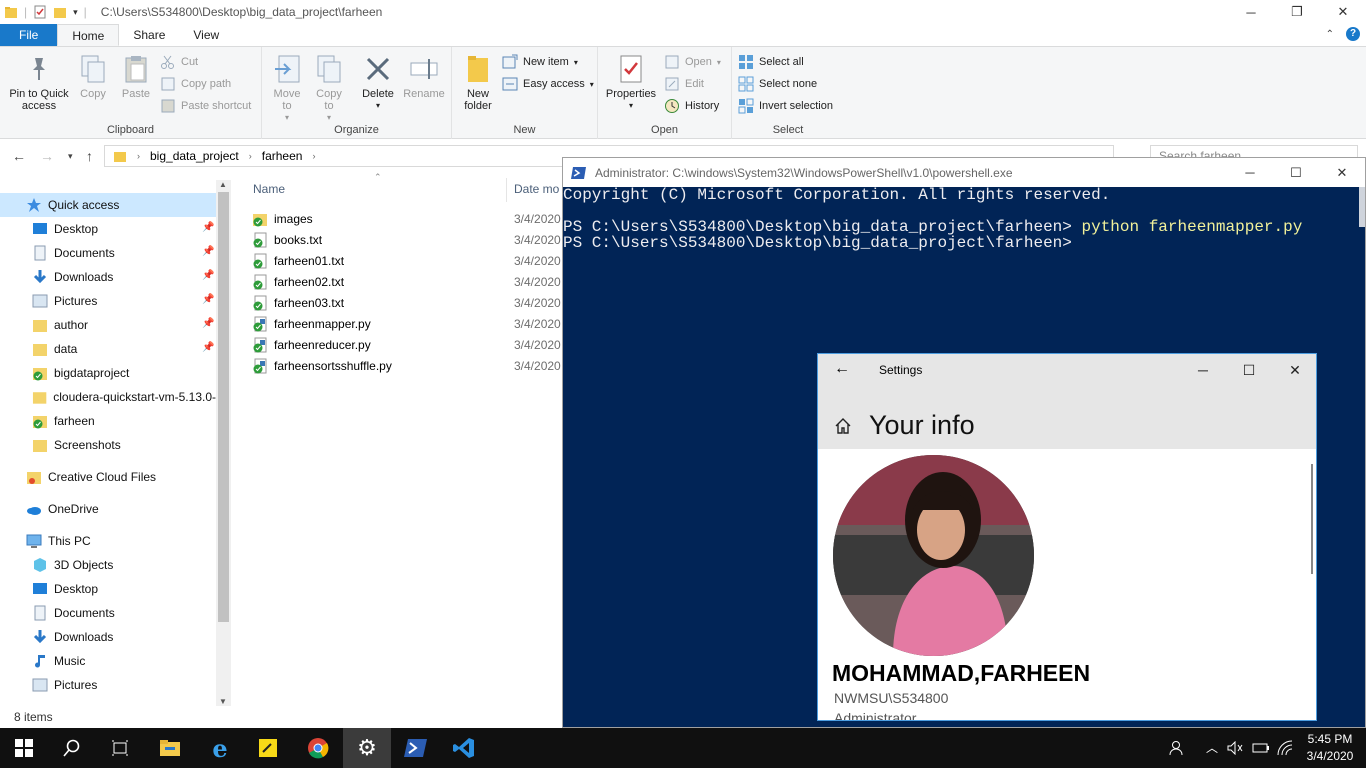  I want to click on paste-shortcut-button: Paste shortcut, so click(205, 106).